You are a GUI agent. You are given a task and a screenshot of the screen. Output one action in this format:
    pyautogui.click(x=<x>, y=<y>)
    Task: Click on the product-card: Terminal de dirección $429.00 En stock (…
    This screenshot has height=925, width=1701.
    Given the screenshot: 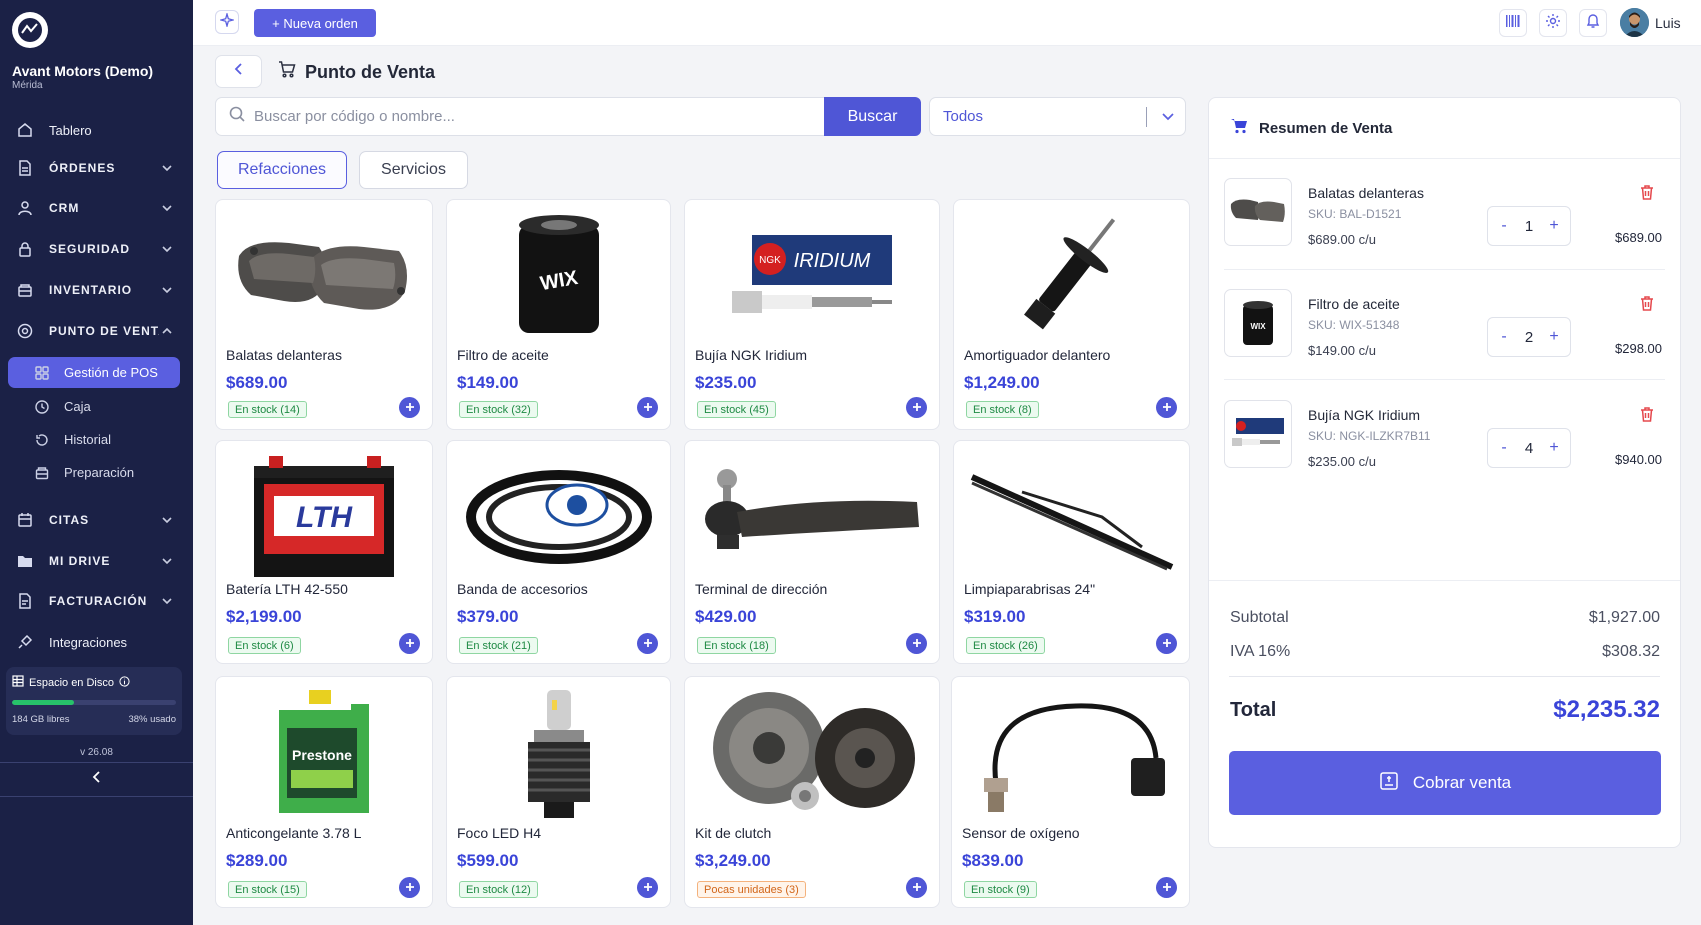 What is the action you would take?
    pyautogui.click(x=812, y=552)
    